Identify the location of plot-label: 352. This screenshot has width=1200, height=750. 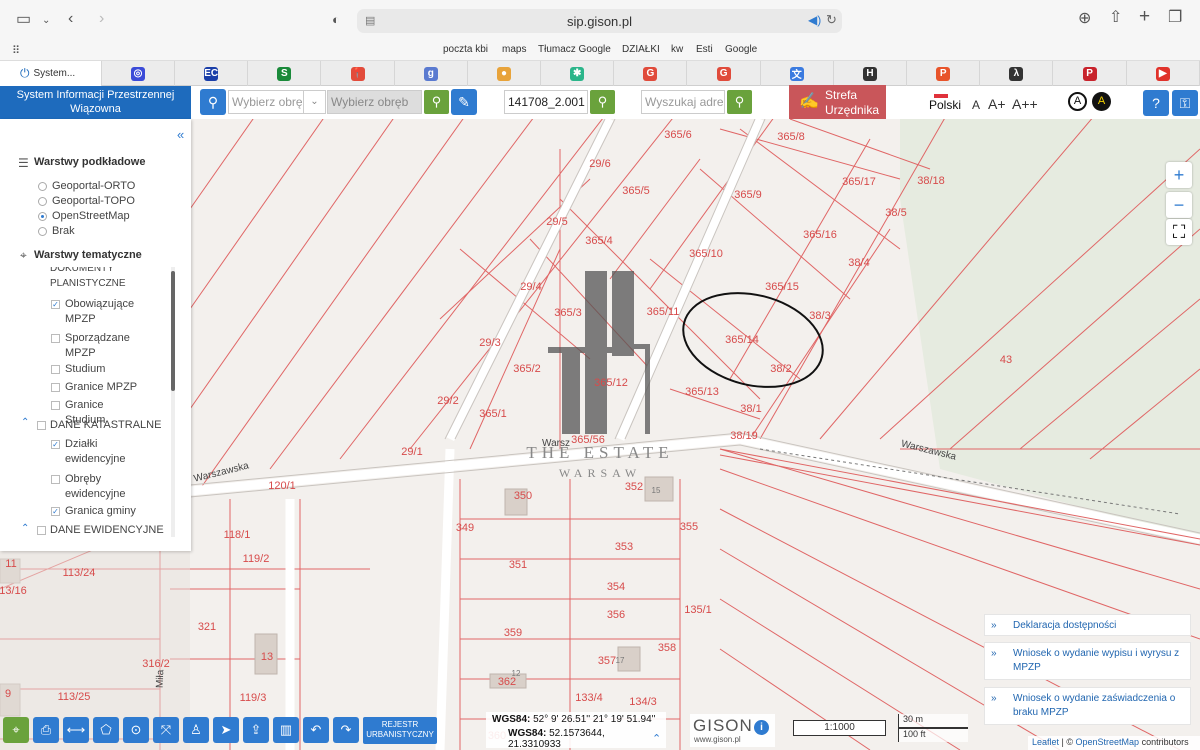
(634, 487).